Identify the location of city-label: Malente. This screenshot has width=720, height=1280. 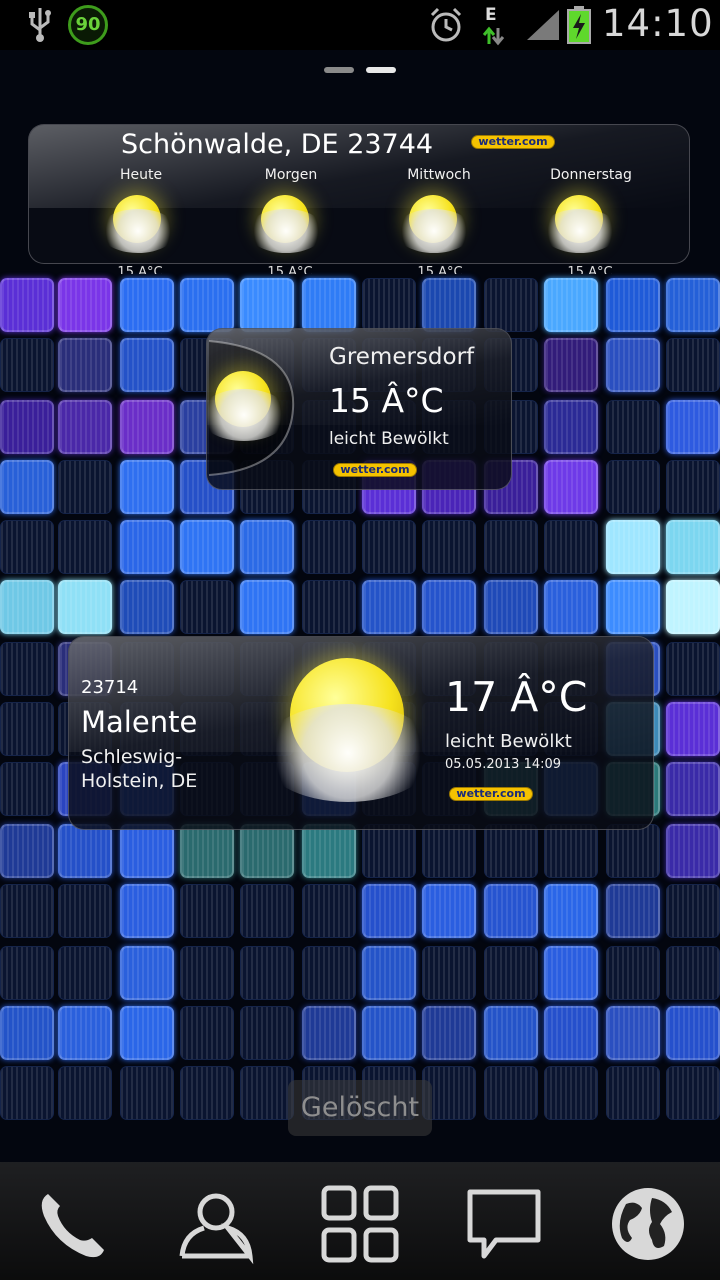
(139, 722).